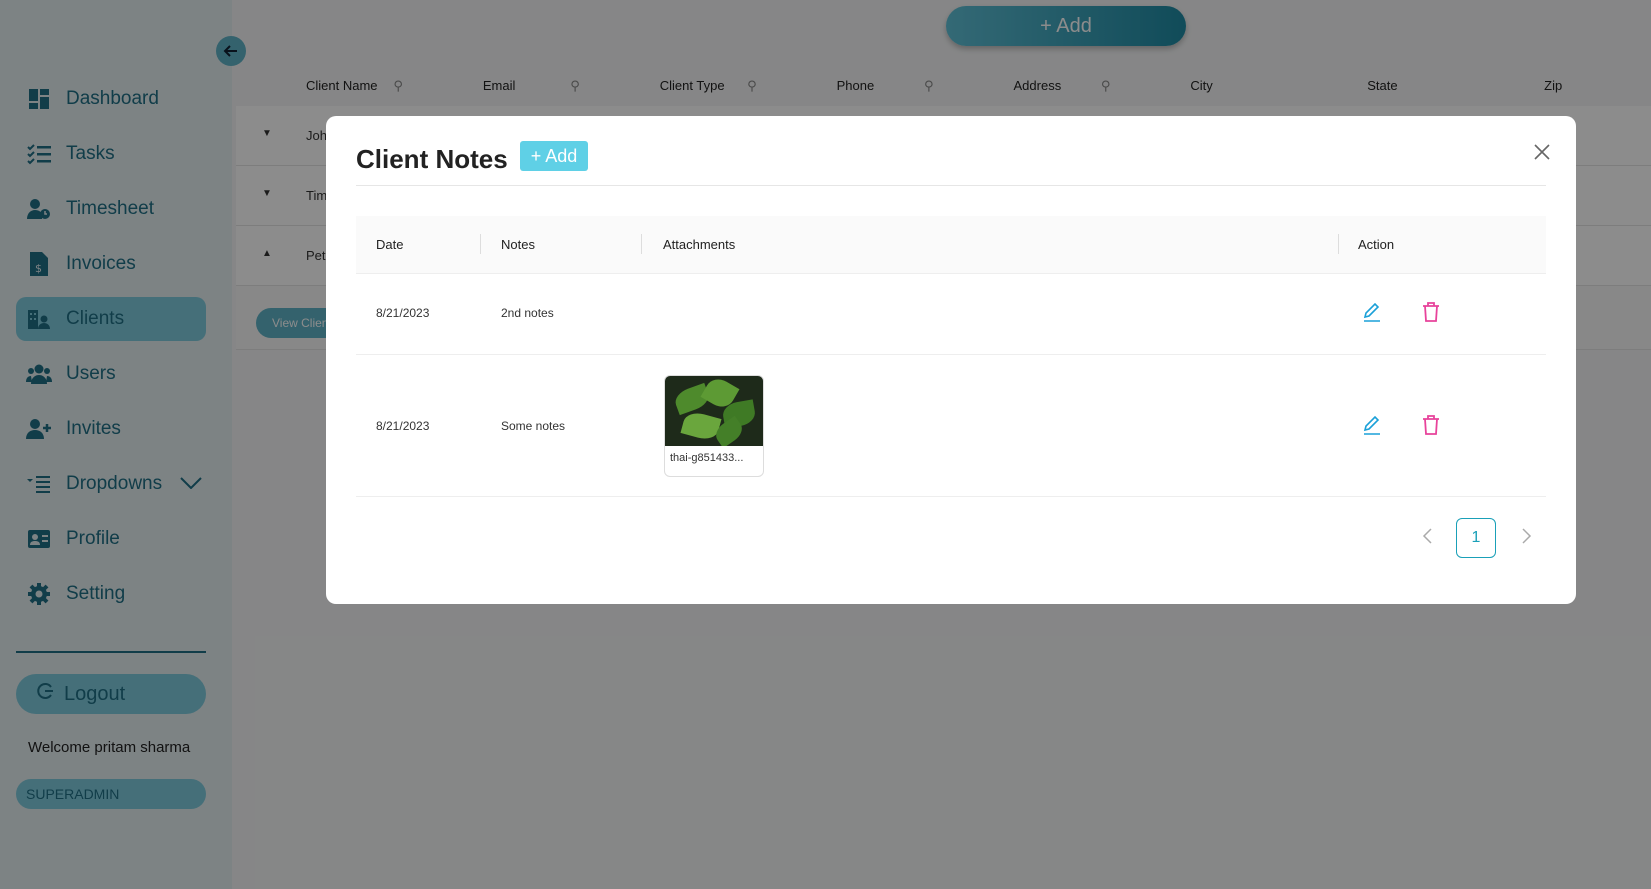 The height and width of the screenshot is (889, 1651). Describe the element at coordinates (1542, 151) in the screenshot. I see `close-icon` at that location.